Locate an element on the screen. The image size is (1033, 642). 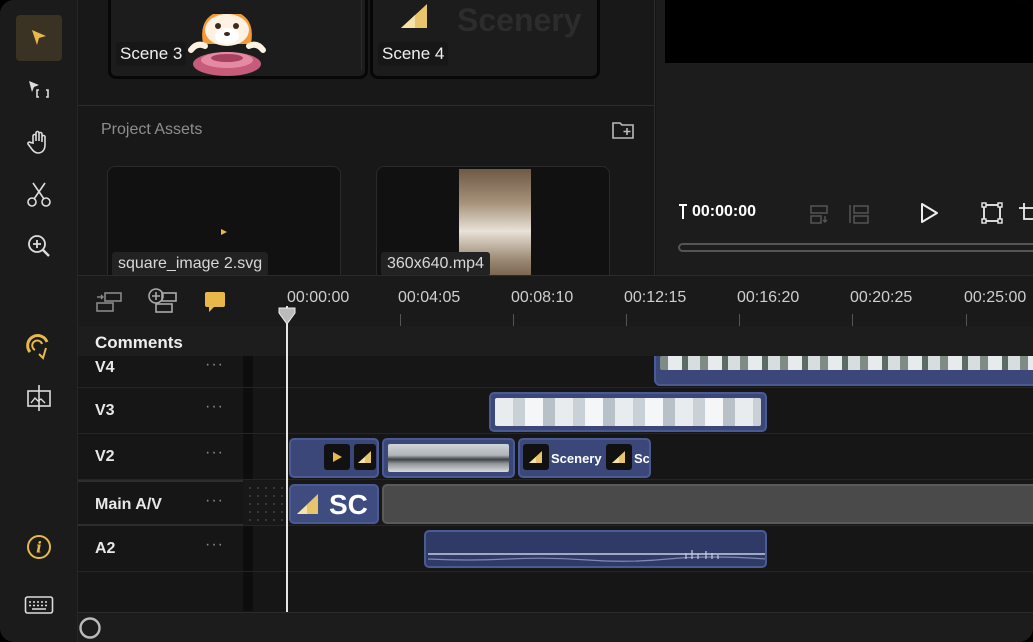
range-select-tool-button is located at coordinates (39, 90).